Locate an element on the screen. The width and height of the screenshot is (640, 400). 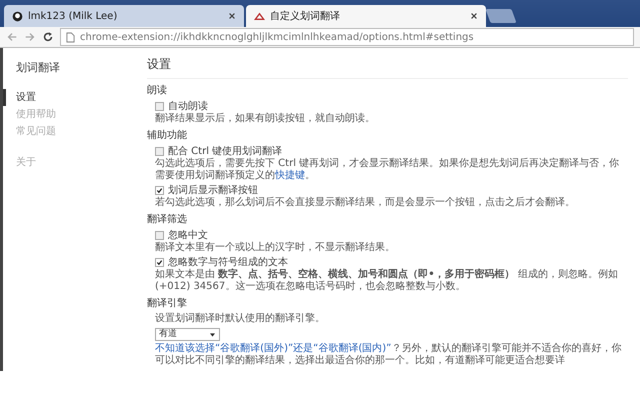
page-title: 设置 is located at coordinates (387, 67).